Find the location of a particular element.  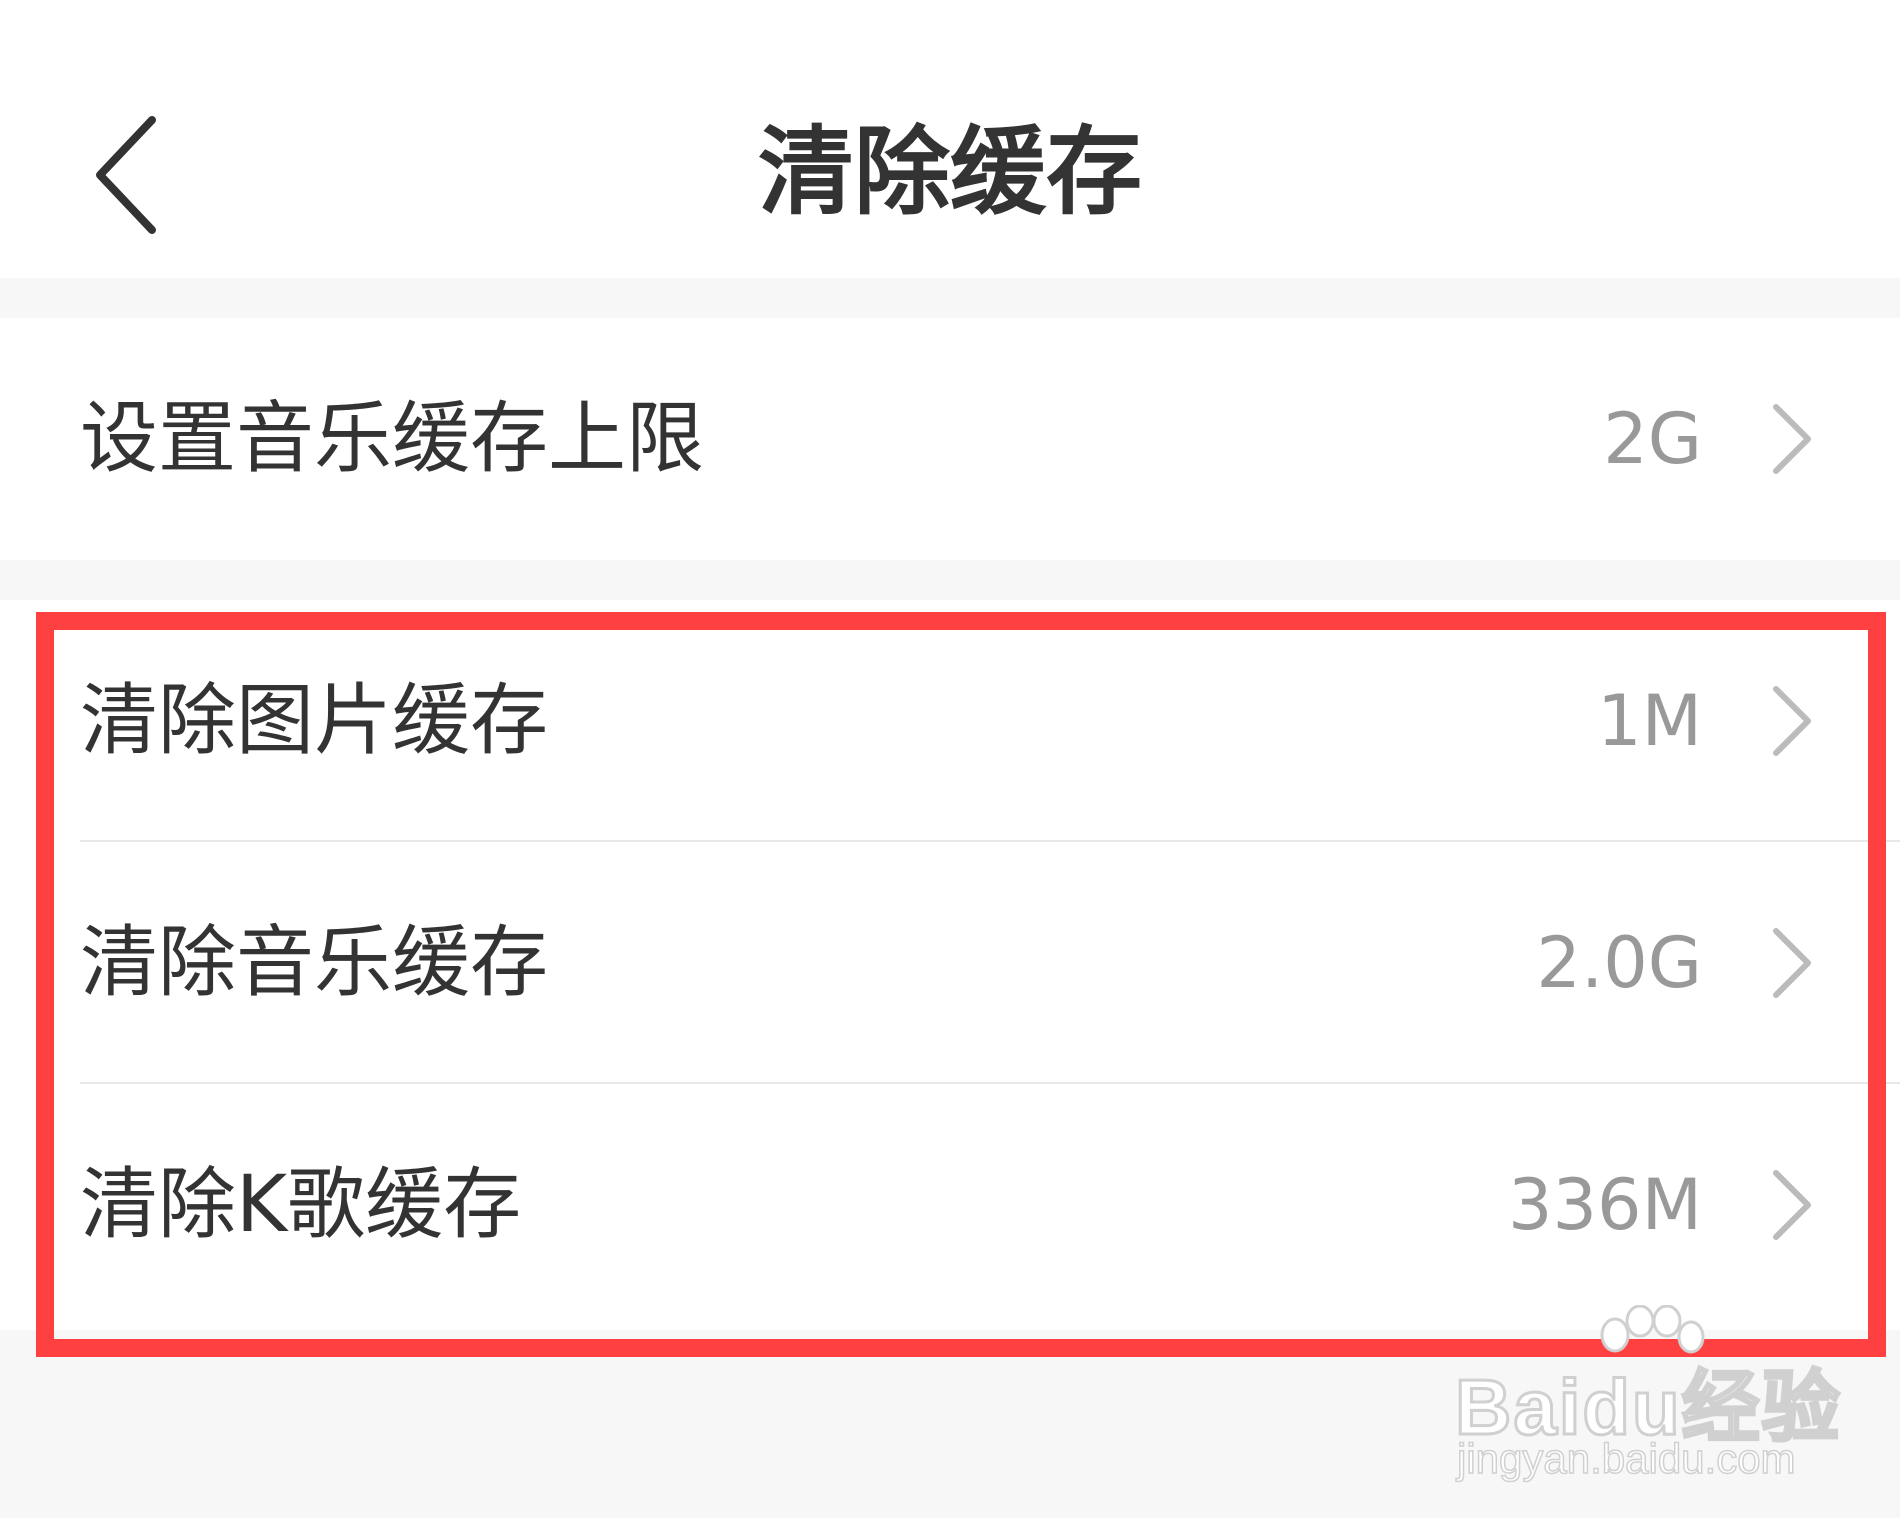

clear-karaoke-cache-label: 清除K歌缓存 is located at coordinates (301, 1205).